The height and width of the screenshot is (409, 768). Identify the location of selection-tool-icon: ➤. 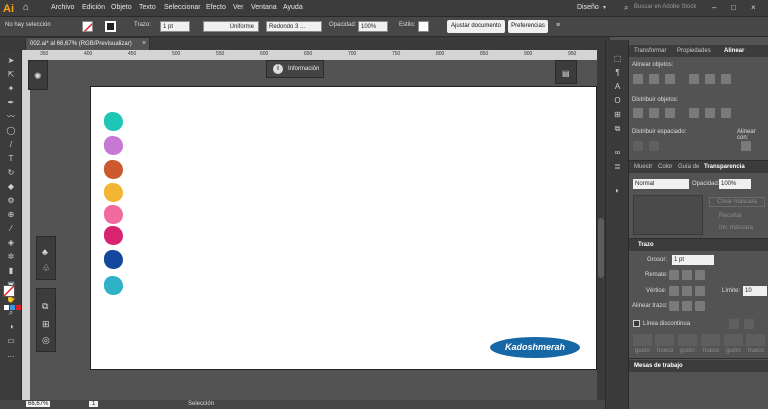
(11, 61).